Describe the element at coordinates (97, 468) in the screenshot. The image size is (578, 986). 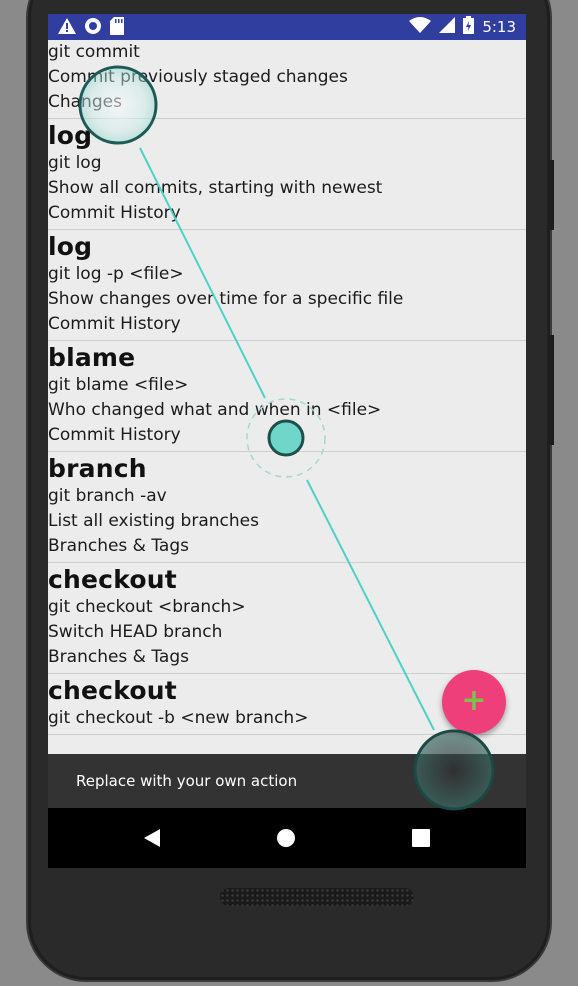
I see `item-title: branch` at that location.